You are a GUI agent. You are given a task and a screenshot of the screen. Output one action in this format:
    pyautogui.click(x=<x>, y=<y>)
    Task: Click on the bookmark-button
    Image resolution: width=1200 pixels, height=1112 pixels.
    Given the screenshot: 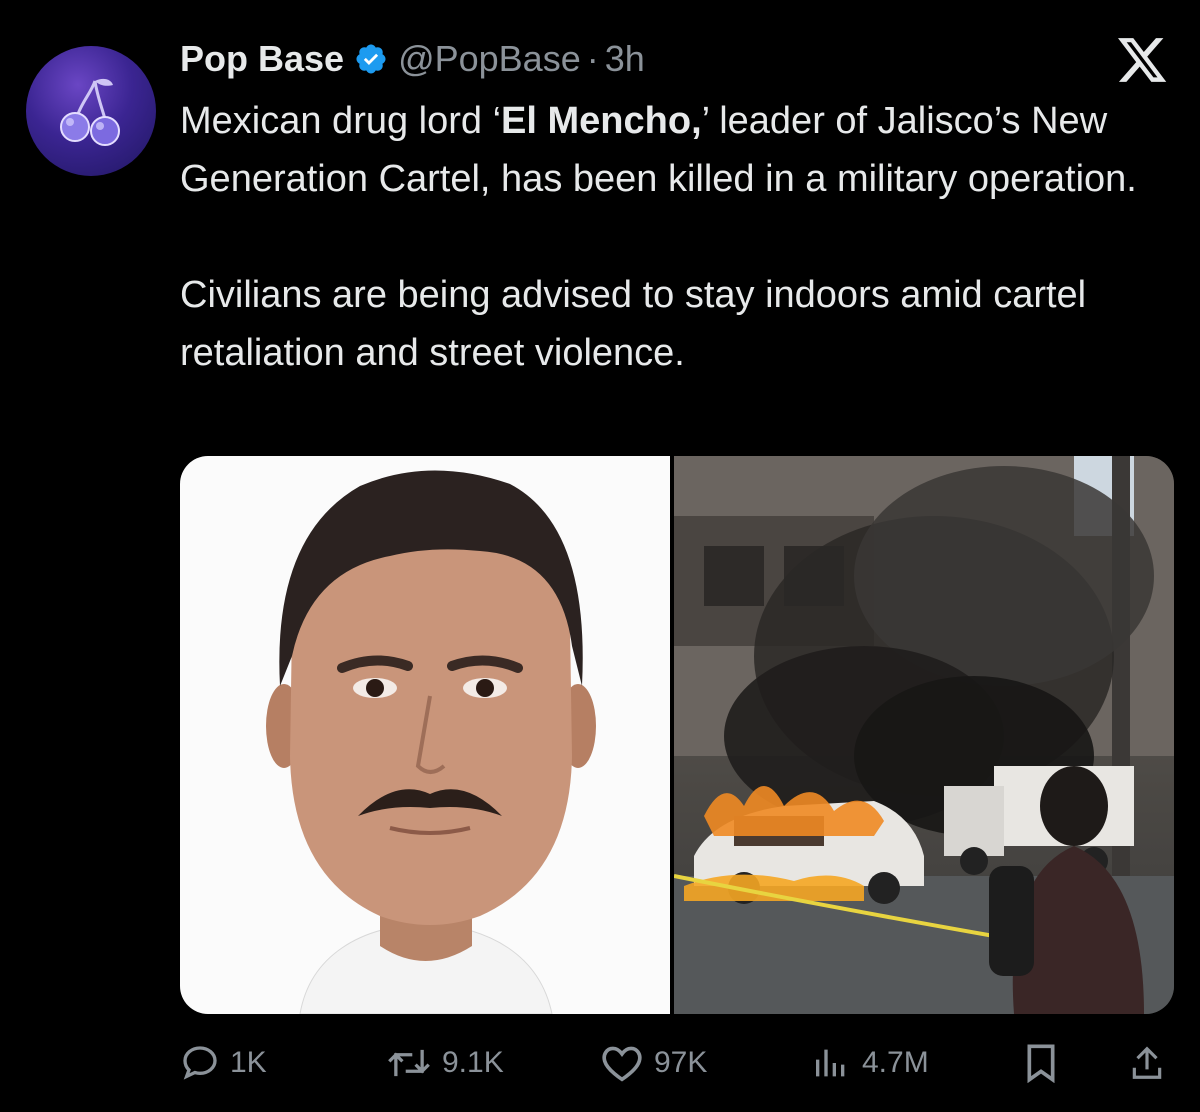 What is the action you would take?
    pyautogui.click(x=1041, y=1063)
    